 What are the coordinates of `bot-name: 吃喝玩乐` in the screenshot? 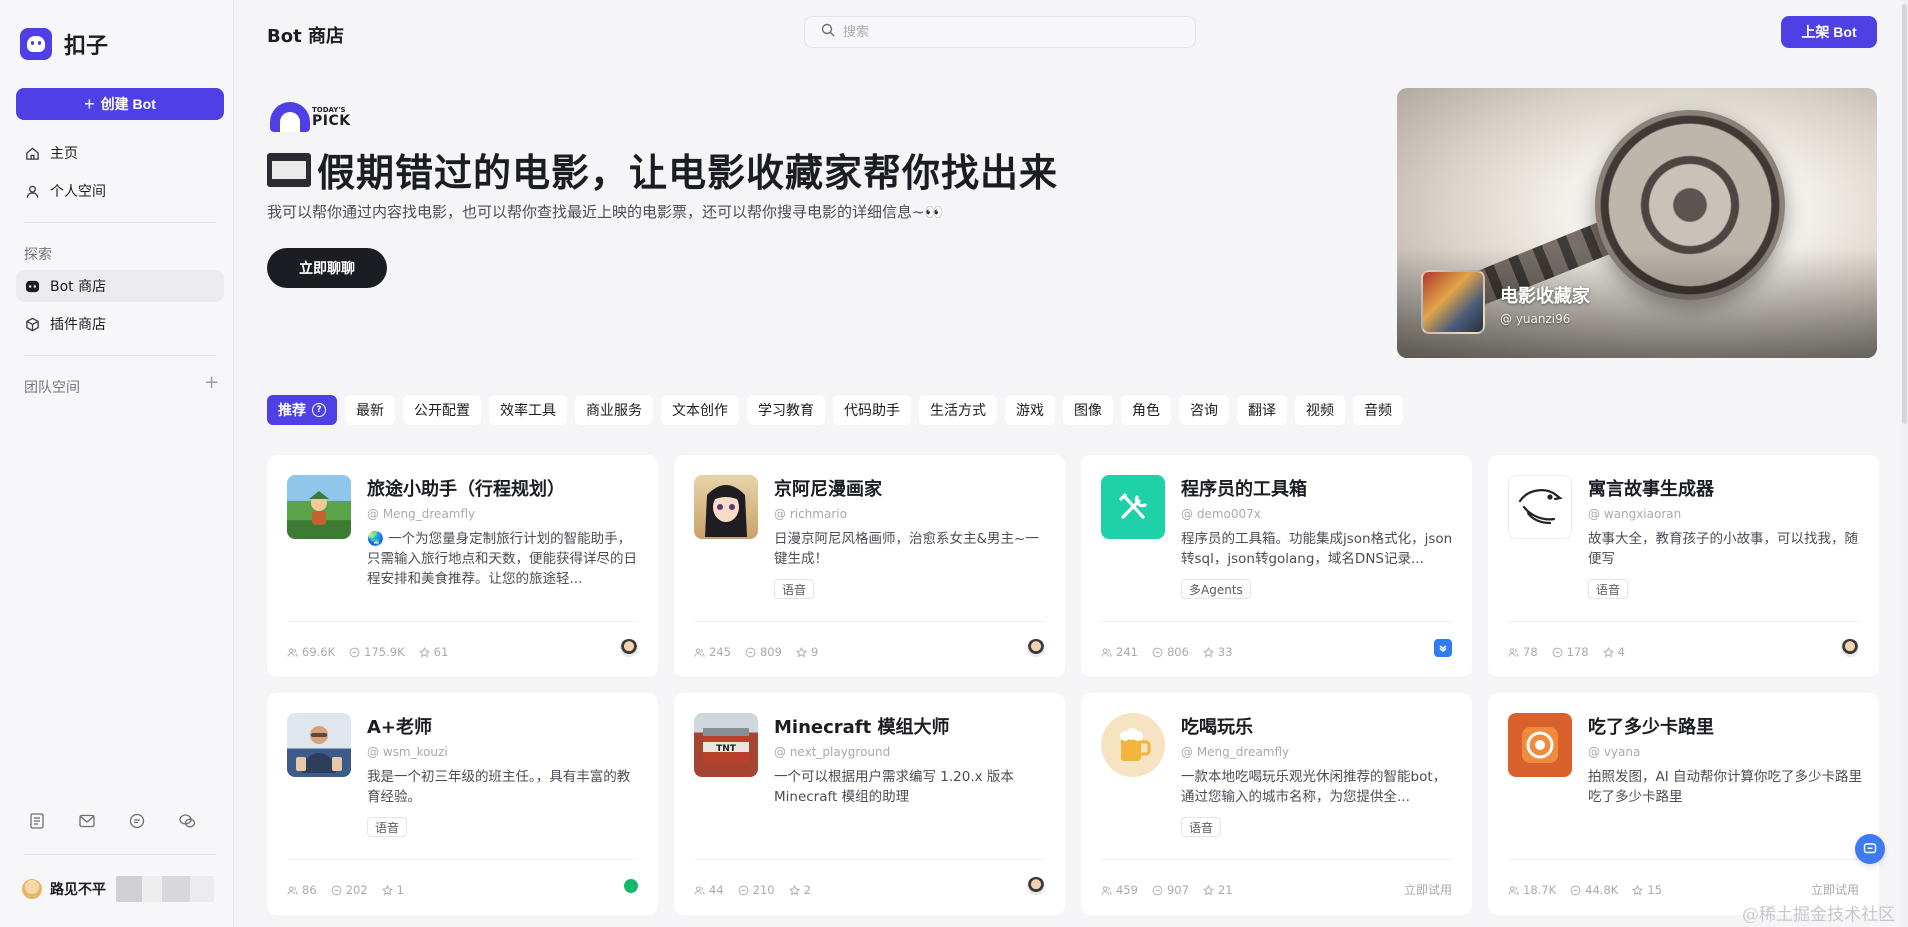 It's located at (1217, 727).